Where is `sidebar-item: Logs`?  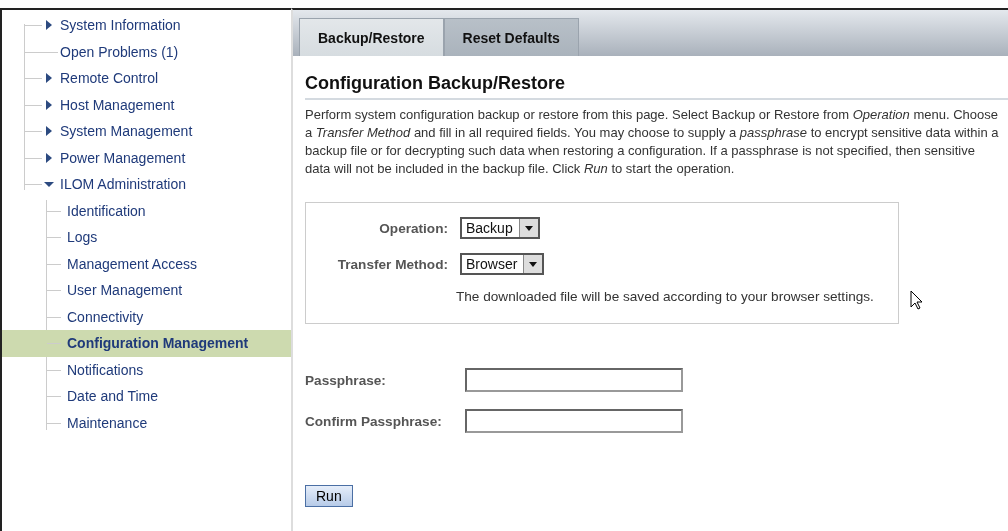
sidebar-item: Logs is located at coordinates (146, 237).